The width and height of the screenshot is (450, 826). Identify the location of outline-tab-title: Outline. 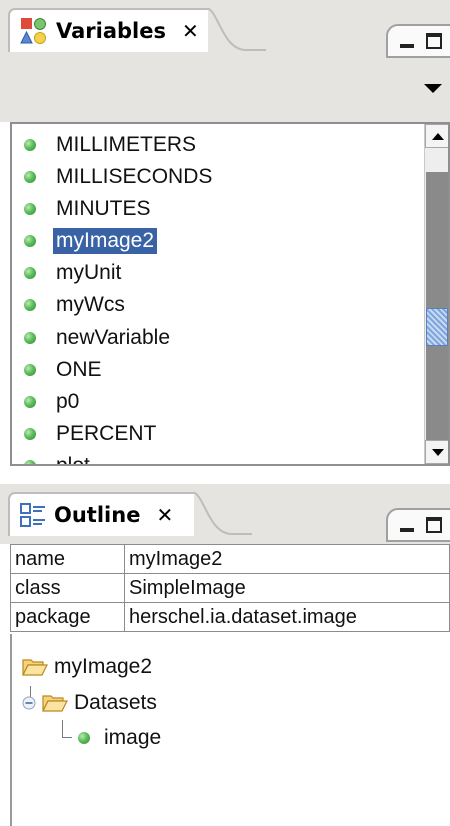
(97, 515).